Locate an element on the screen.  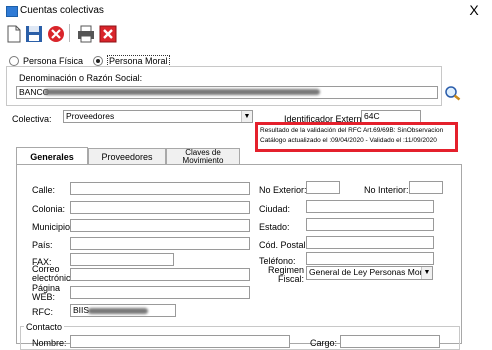
nombre-input is located at coordinates (180, 341).